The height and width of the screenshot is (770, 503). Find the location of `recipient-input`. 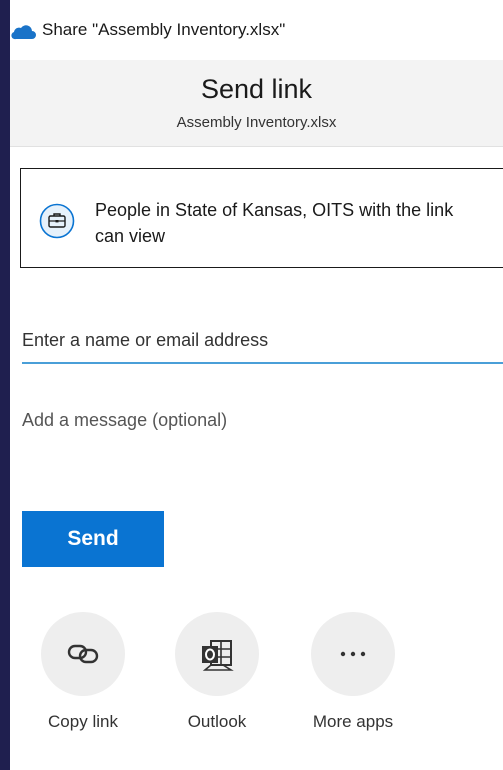

recipient-input is located at coordinates (262, 341).